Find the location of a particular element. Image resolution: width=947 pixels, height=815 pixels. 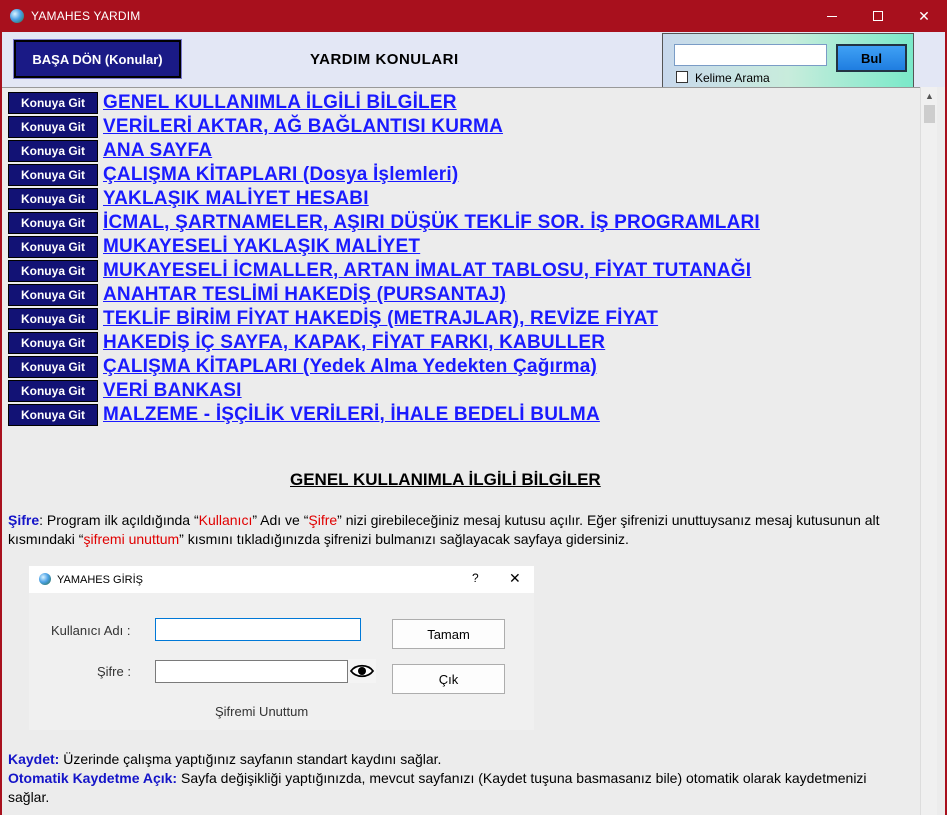

ok-button: Tamam is located at coordinates (448, 634).